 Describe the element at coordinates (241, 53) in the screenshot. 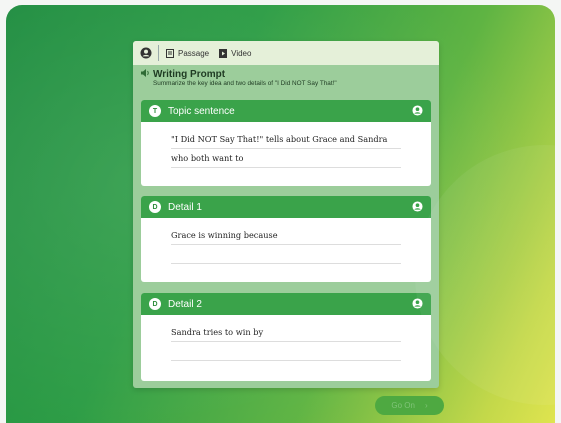

I see `video-label: Video` at that location.